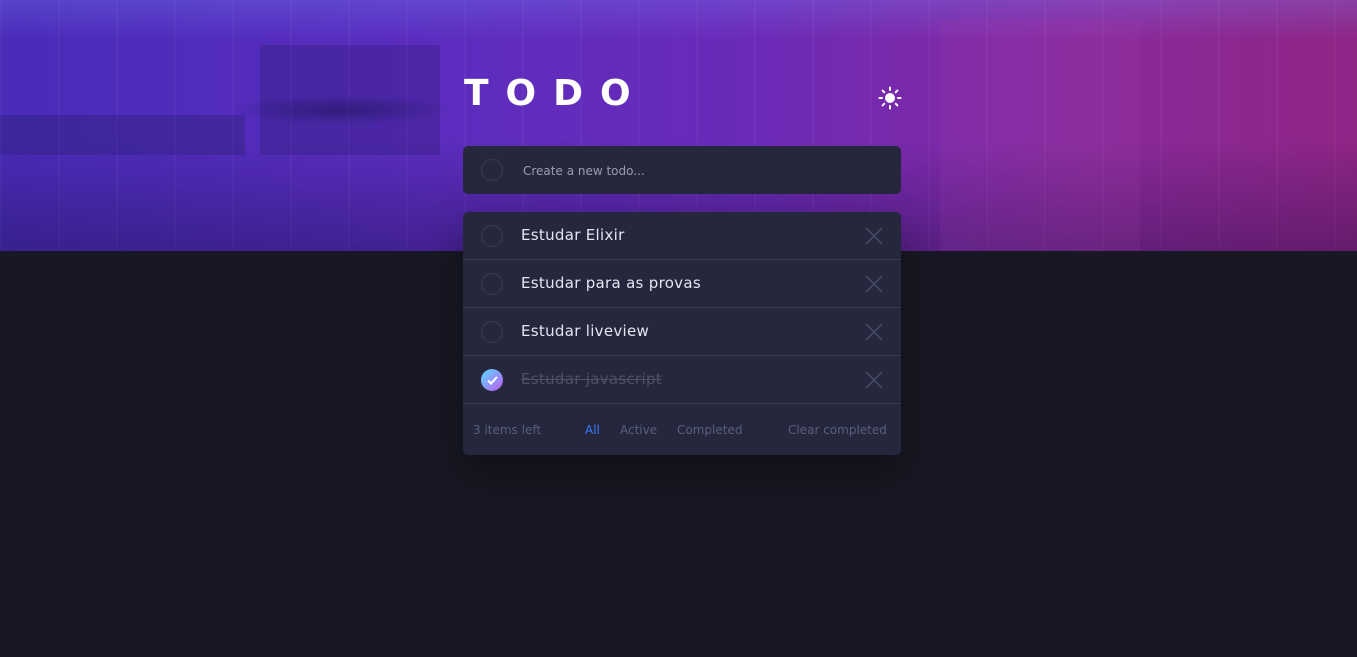  What do you see at coordinates (611, 283) in the screenshot?
I see `todo-text: Estudar para as provas` at bounding box center [611, 283].